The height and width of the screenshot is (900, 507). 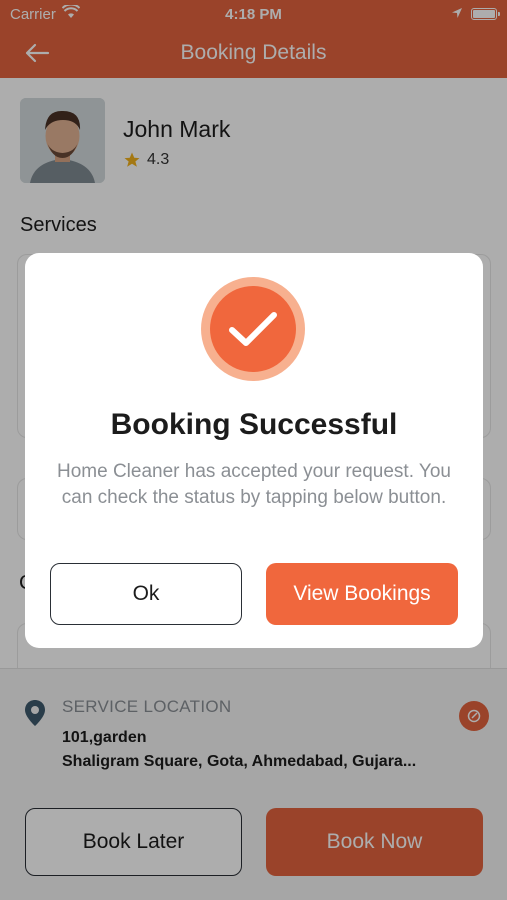 I want to click on view-bookings-button: View Bookings, so click(x=362, y=594).